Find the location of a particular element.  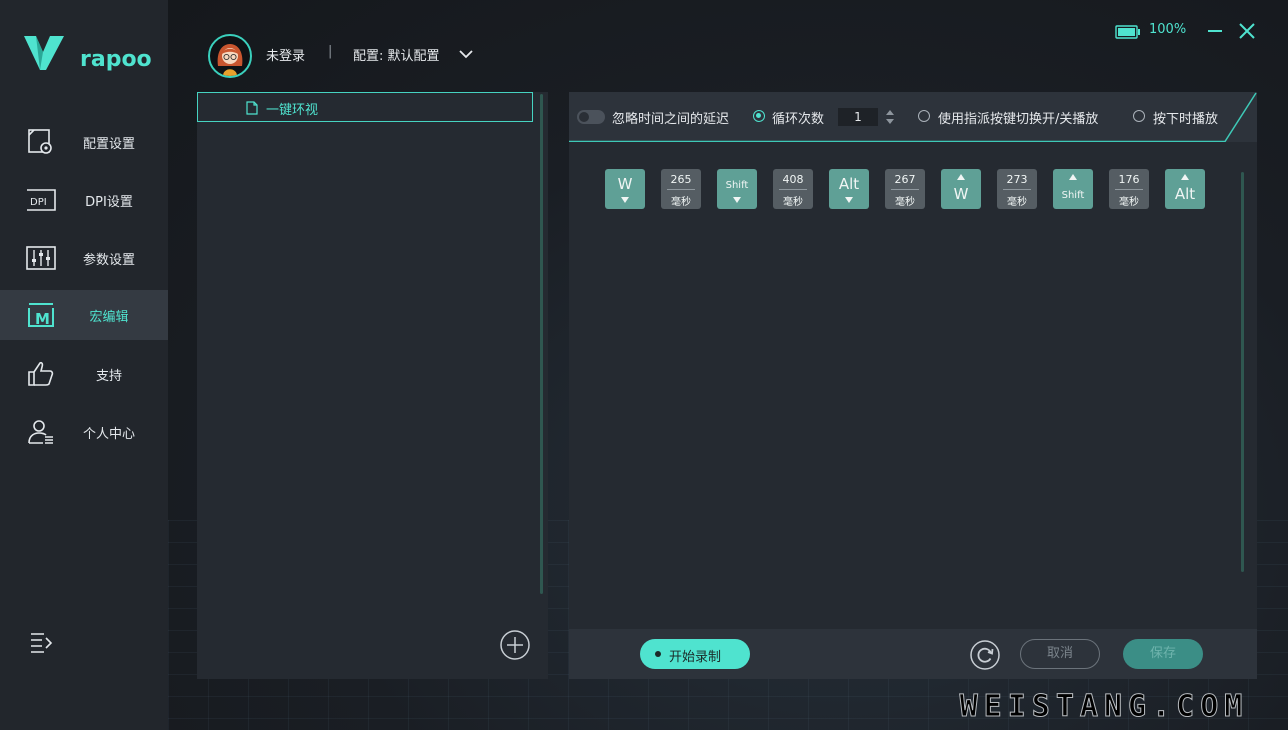

start-record-button: 开始录制 is located at coordinates (695, 654).